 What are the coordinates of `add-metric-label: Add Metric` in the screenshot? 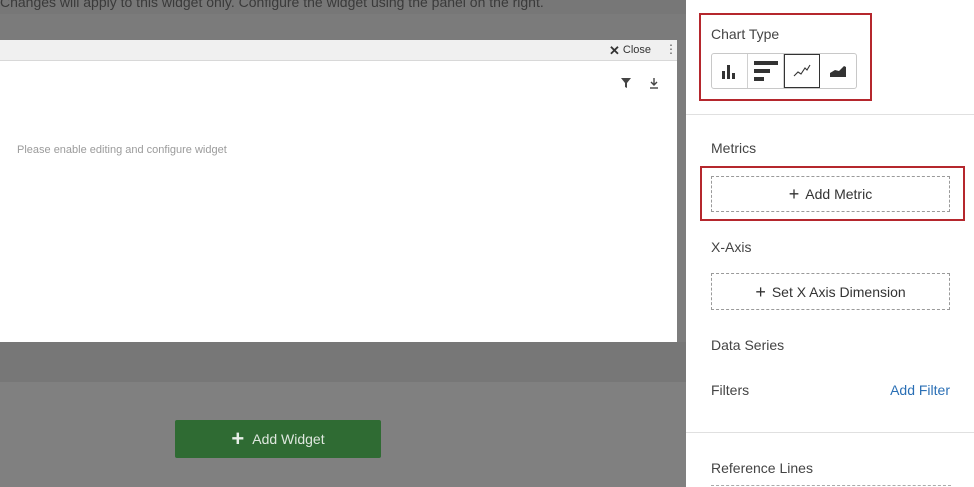 It's located at (839, 194).